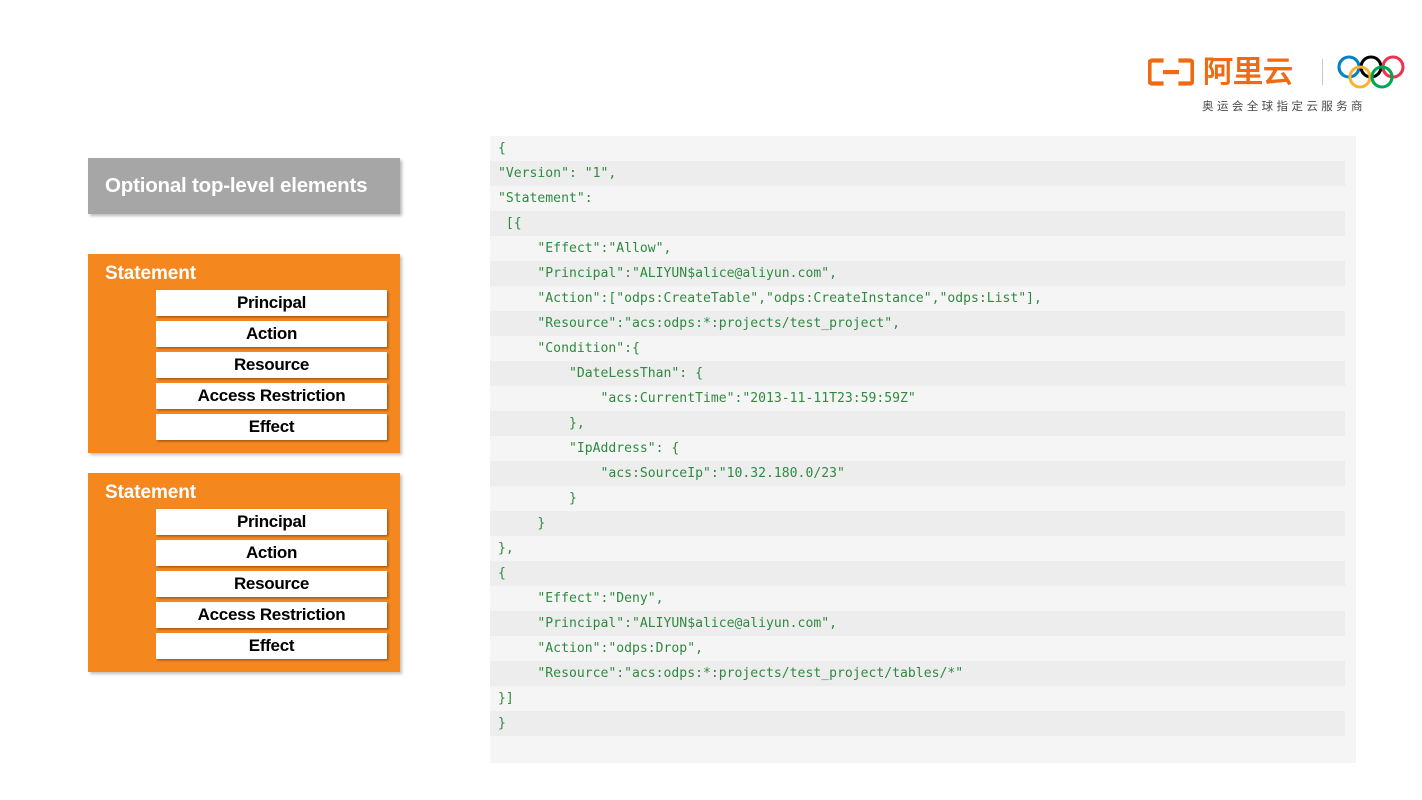 The height and width of the screenshot is (800, 1422). What do you see at coordinates (510, 223) in the screenshot?
I see `code-line-text: [{` at bounding box center [510, 223].